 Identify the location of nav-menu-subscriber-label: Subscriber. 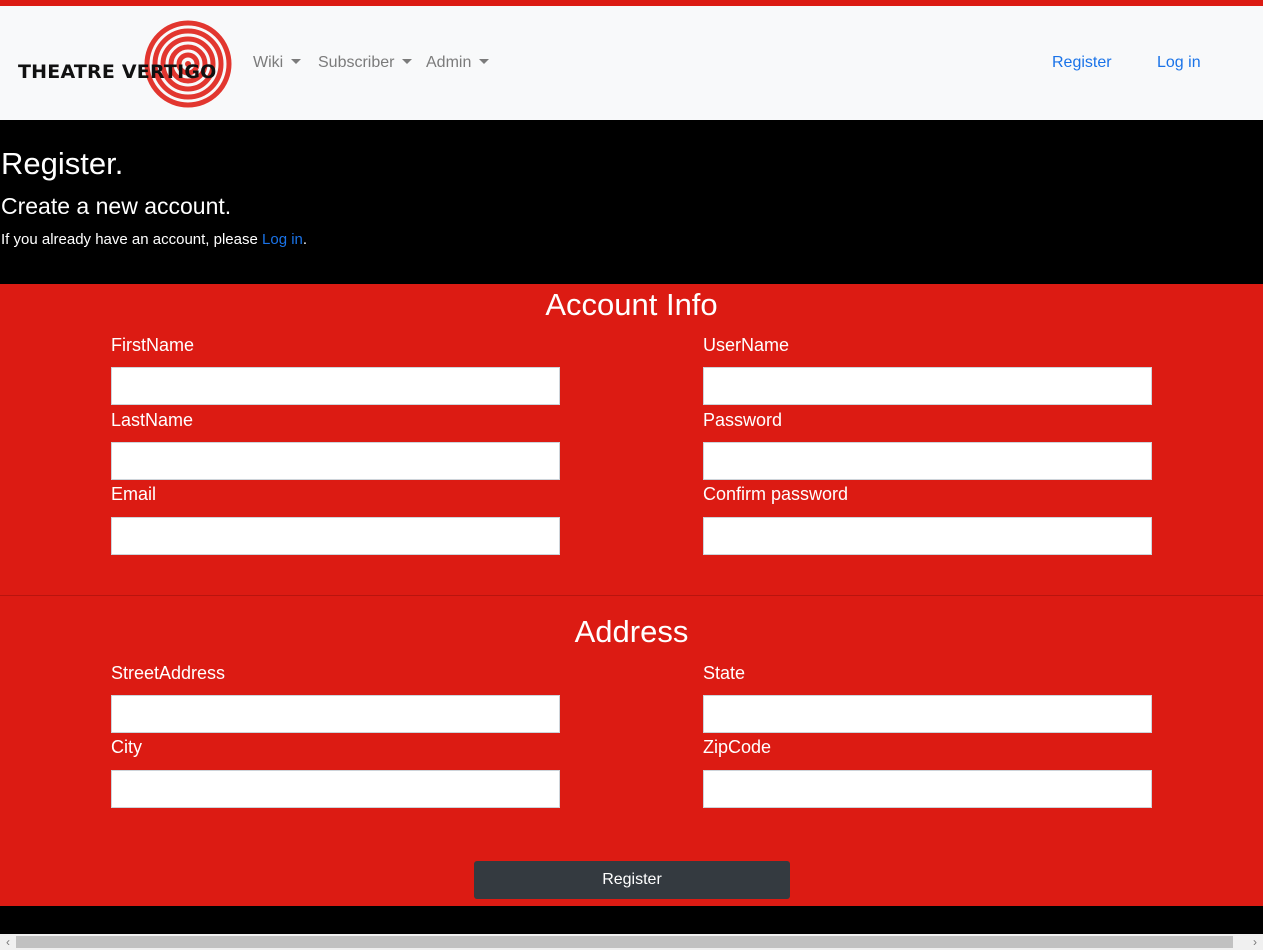
(356, 62).